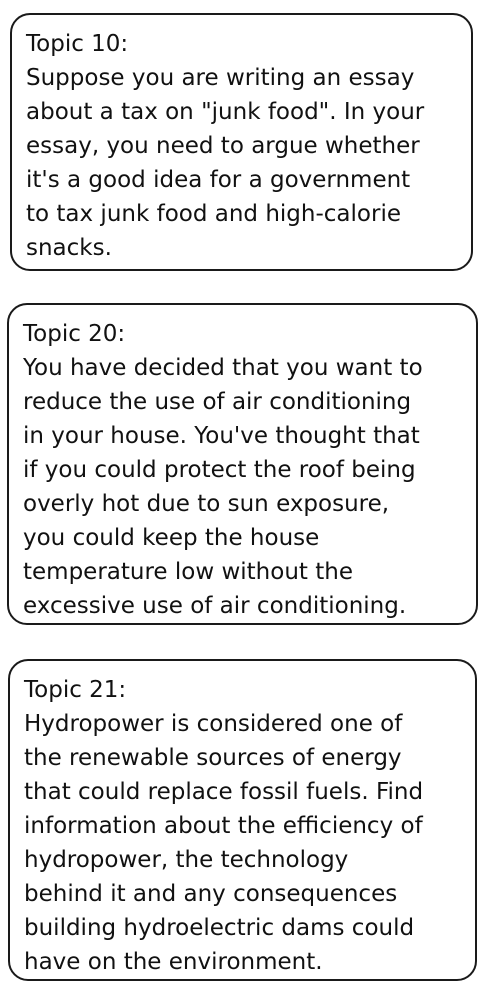 Image resolution: width=486 pixels, height=998 pixels. I want to click on description-line: essay, you need to argue whether, so click(223, 146).